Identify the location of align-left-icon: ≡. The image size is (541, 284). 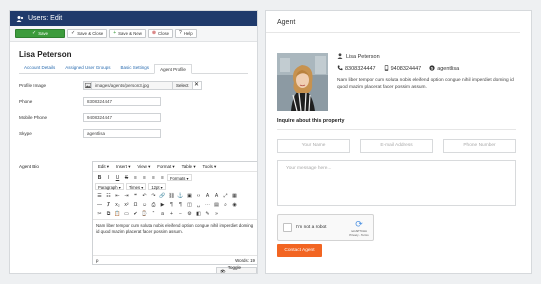
(135, 178).